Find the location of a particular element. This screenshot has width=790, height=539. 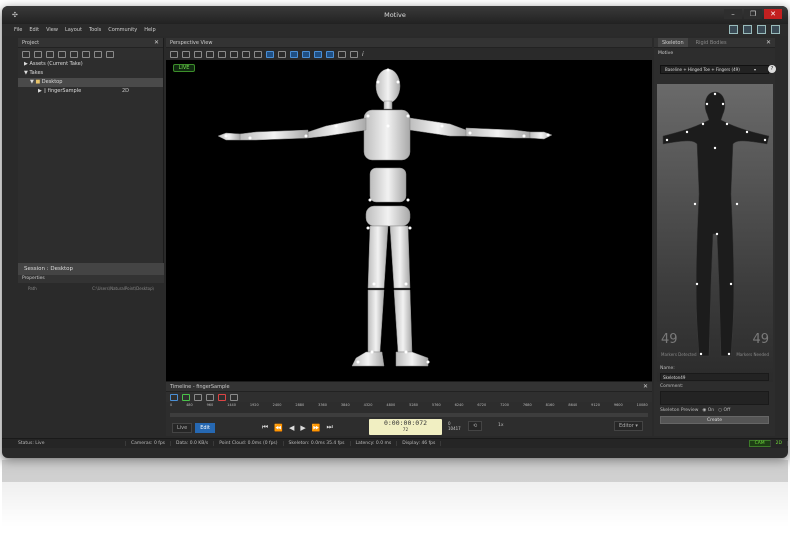

tl-delete-icon is located at coordinates (222, 397).